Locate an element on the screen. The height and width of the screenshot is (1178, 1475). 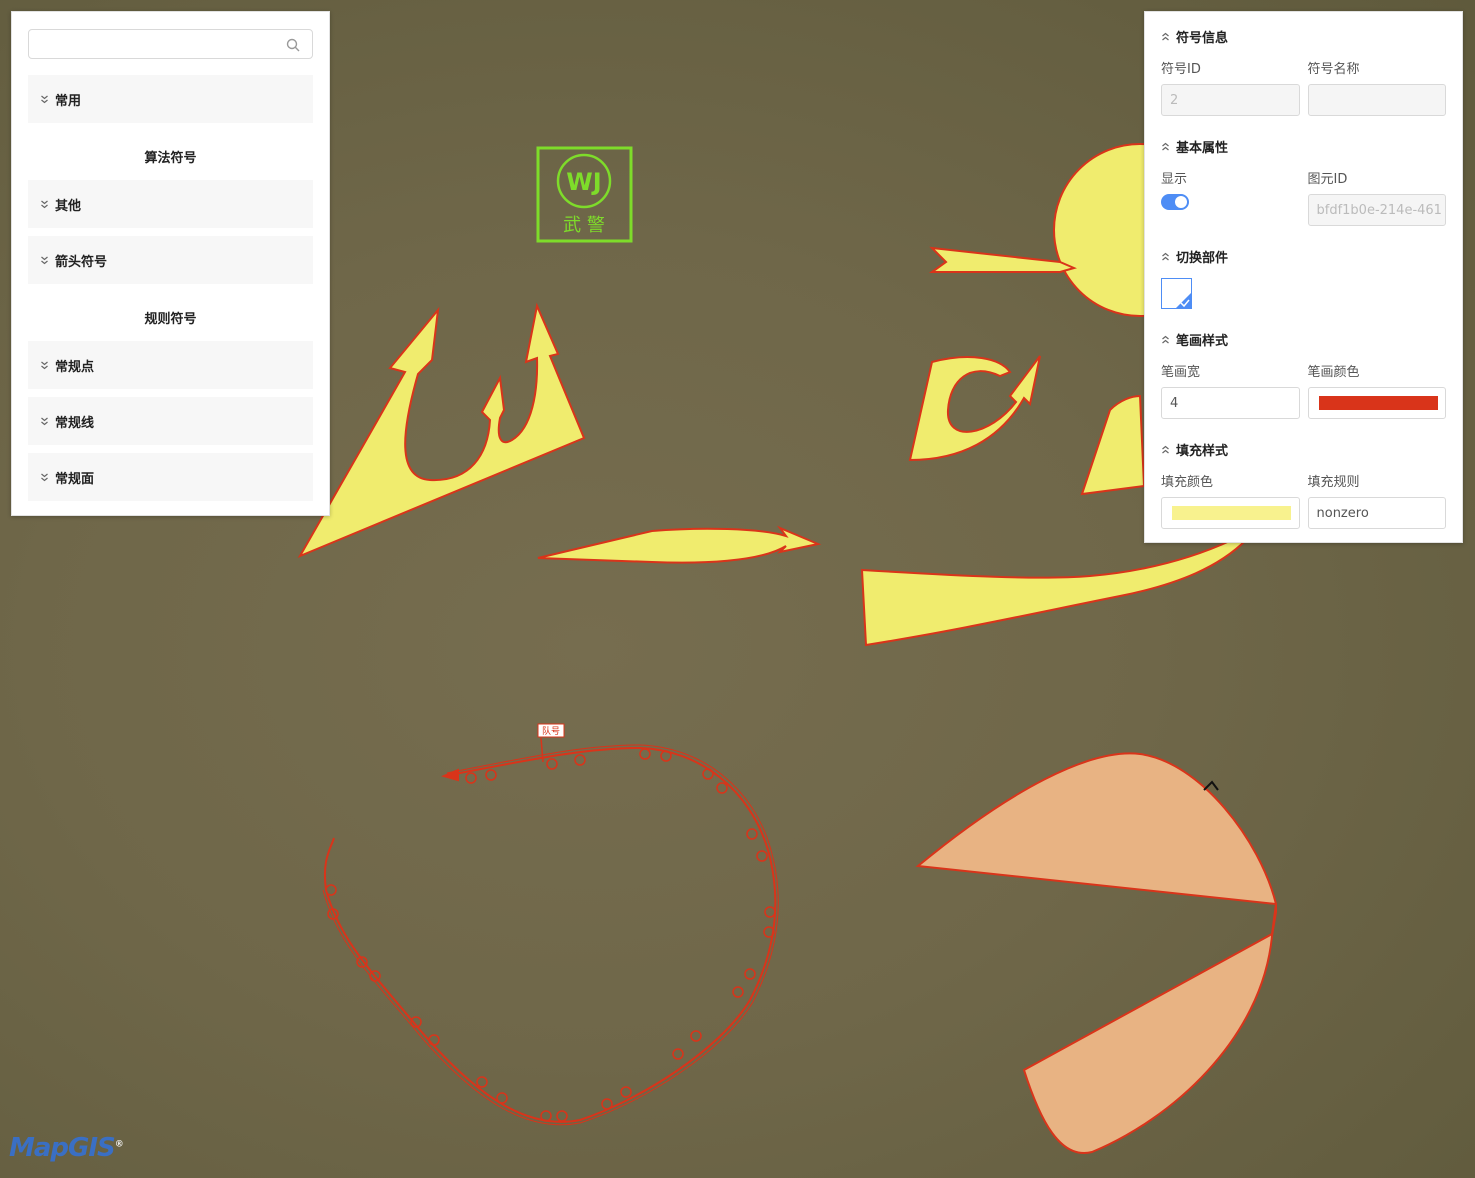
team-flag-marker: 队号 is located at coordinates (551, 730).